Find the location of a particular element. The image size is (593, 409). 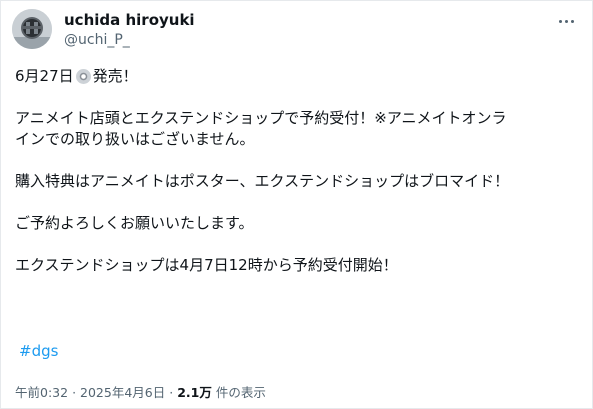

author-handle: @uchi_P_ is located at coordinates (129, 40).